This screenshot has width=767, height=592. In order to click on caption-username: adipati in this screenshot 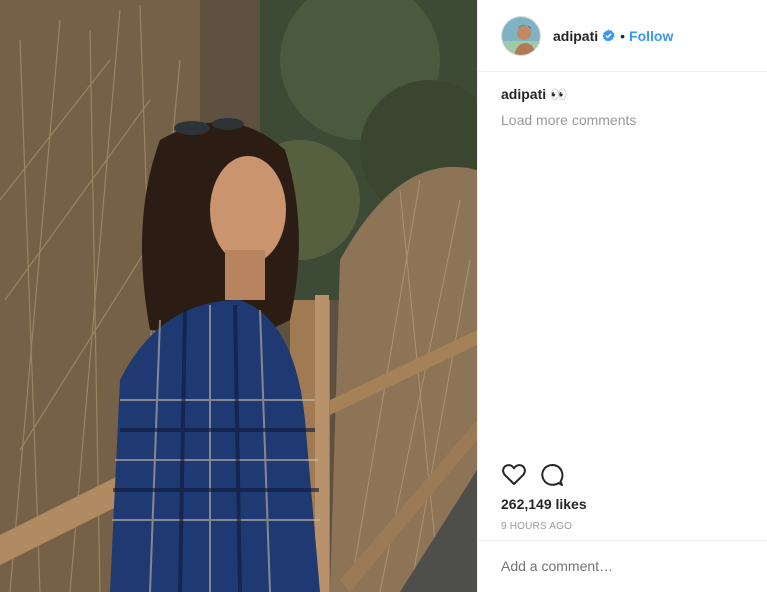, I will do `click(523, 94)`.